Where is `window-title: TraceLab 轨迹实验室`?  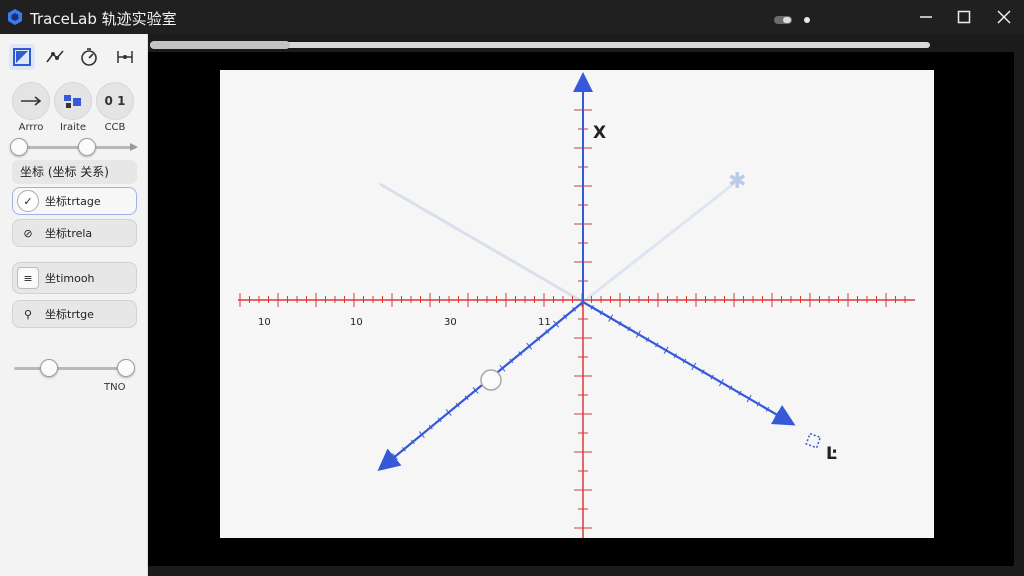
window-title: TraceLab 轨迹实验室 is located at coordinates (103, 19).